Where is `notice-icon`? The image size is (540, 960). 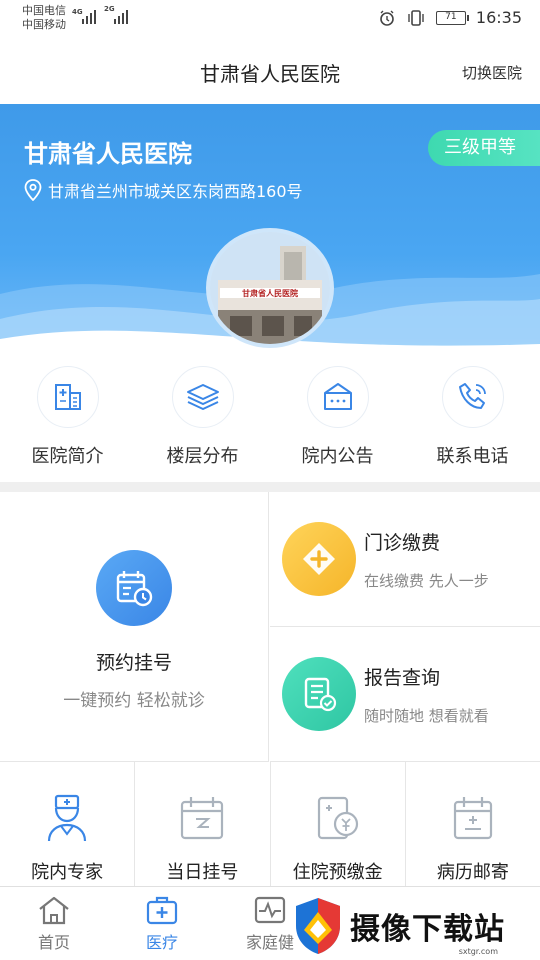
notice-icon is located at coordinates (337, 396).